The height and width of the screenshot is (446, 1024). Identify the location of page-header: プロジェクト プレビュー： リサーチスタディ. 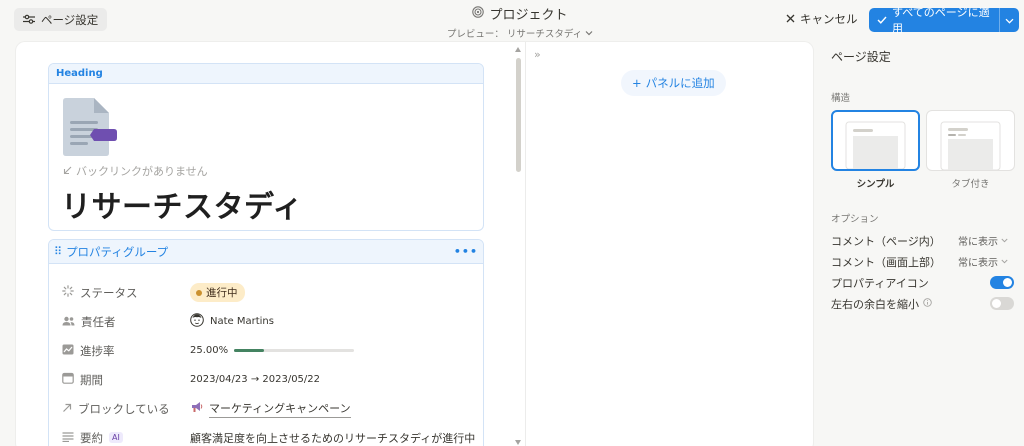
(520, 22).